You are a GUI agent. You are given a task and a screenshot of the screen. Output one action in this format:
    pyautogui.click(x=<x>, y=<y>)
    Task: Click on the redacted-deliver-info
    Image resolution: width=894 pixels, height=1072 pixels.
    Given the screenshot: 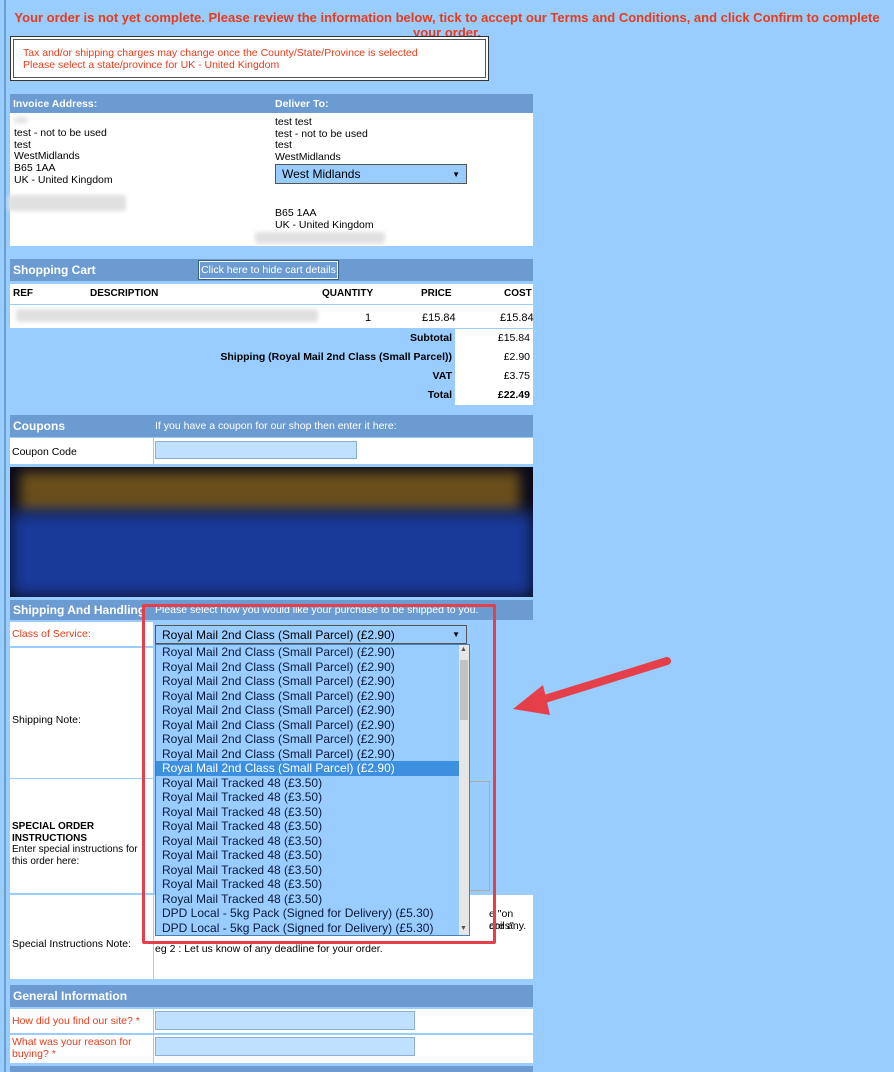 What is the action you would take?
    pyautogui.click(x=320, y=238)
    